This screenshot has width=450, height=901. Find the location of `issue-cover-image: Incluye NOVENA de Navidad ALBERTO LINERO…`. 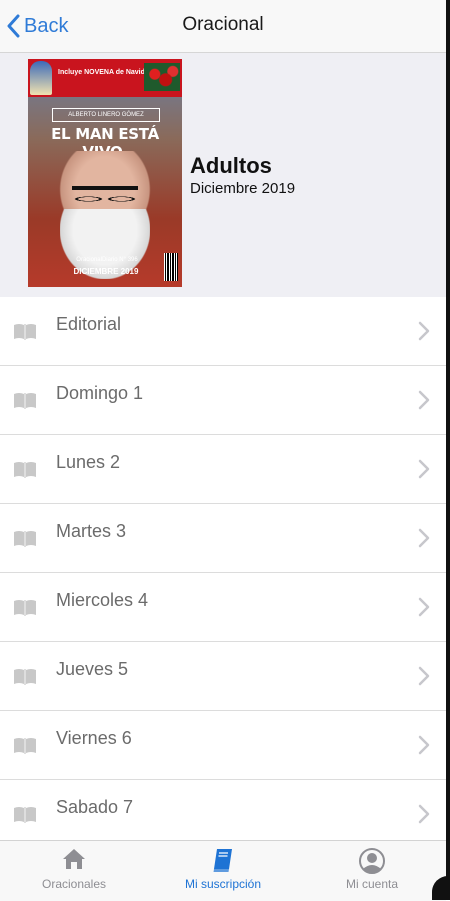

issue-cover-image: Incluye NOVENA de Navidad ALBERTO LINERO… is located at coordinates (105, 173).